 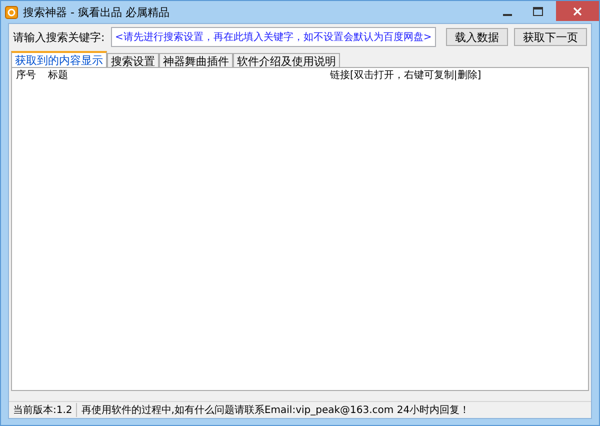 I want to click on minimize-icon, so click(x=507, y=15).